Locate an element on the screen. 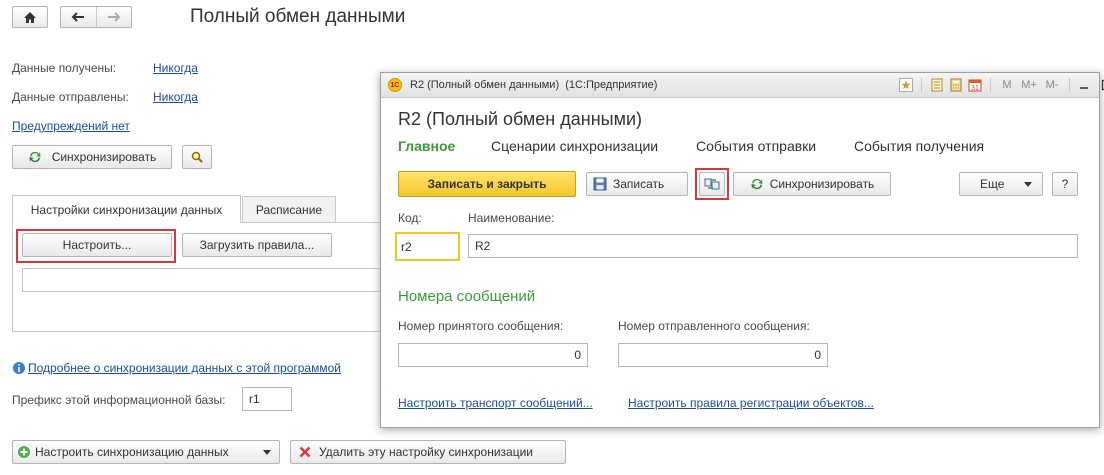 Image resolution: width=1104 pixels, height=475 pixels. sent-msg-input: 0 is located at coordinates (723, 355).